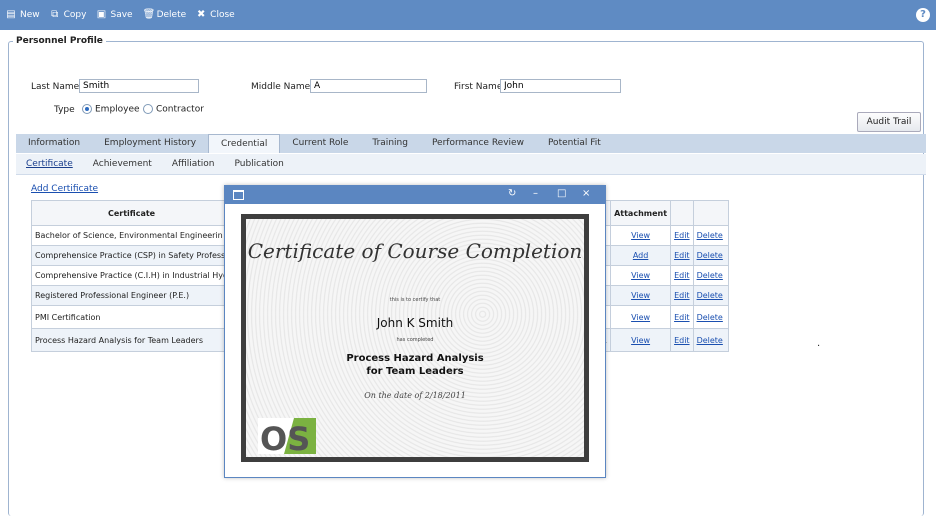 The image size is (936, 516). I want to click on course-name: Process Hazard Analysis for Team Leaders, so click(415, 365).